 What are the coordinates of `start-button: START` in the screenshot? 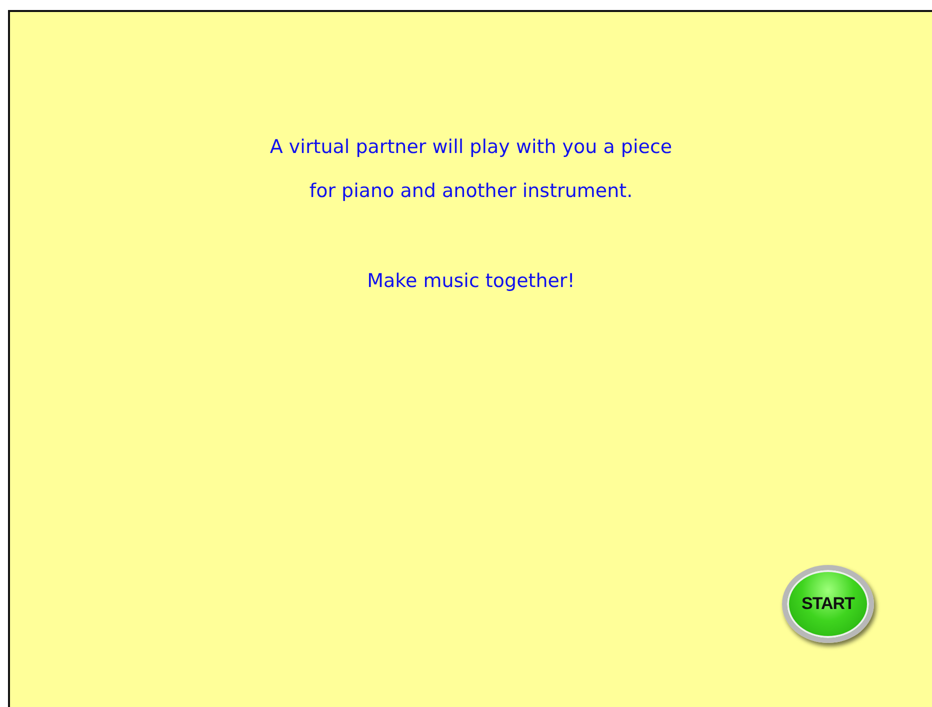 It's located at (828, 604).